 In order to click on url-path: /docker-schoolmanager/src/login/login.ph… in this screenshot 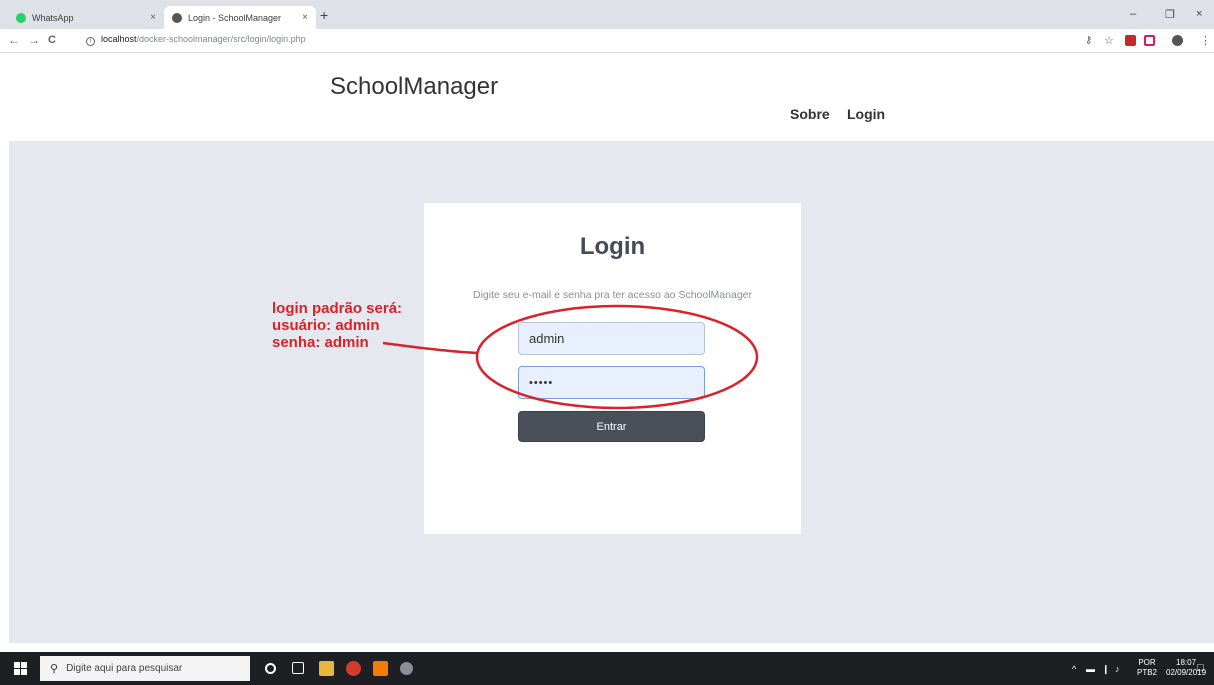, I will do `click(221, 39)`.